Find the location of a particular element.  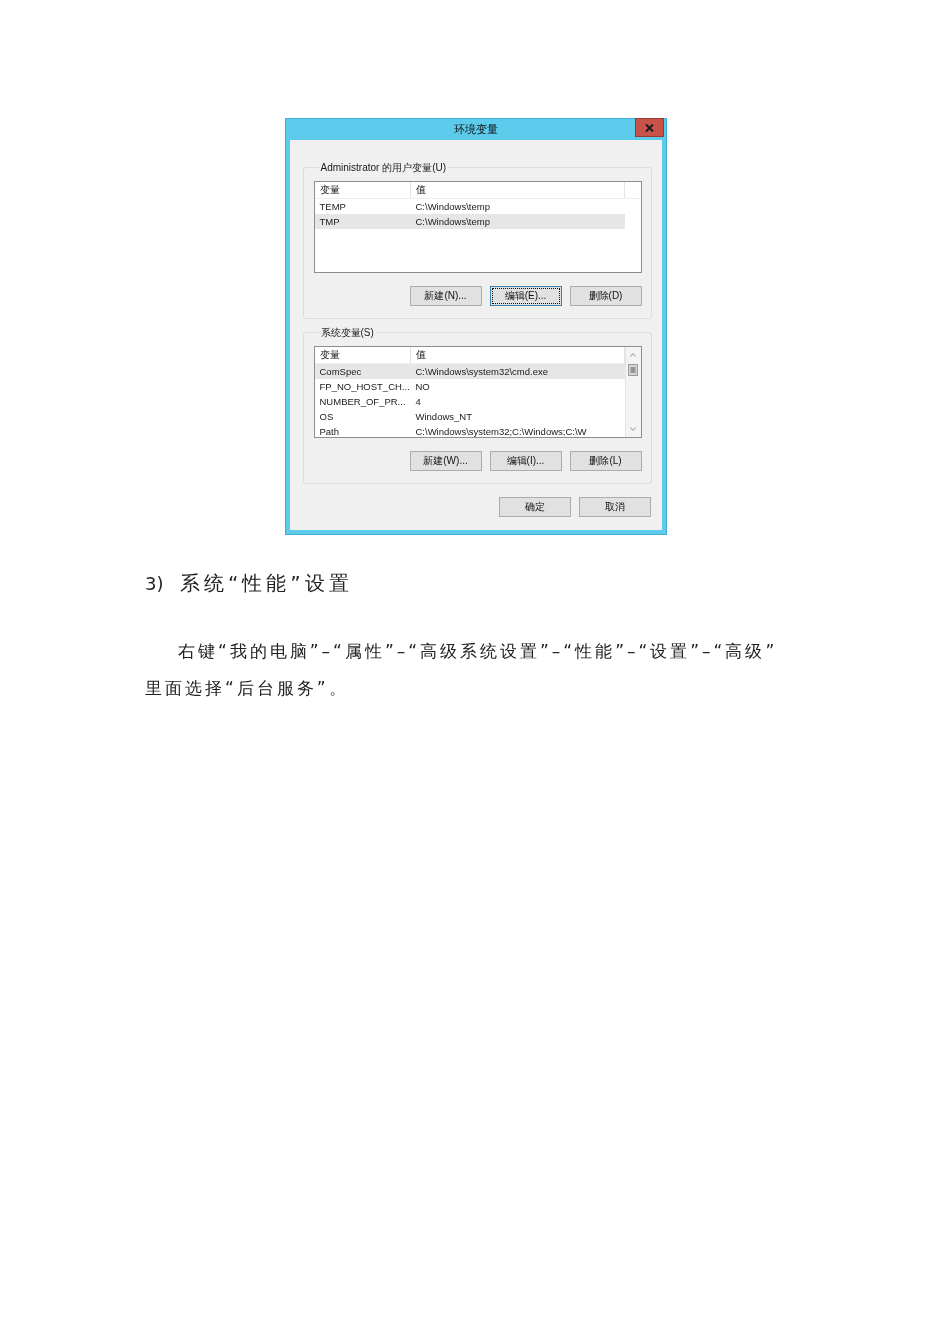

body-paragraph: 右键“我的电脑”–“属性”–“高级系统设置”–“性能”–“设置”–“高级” 里面选择“后台服务”。 is located at coordinates (461, 670).